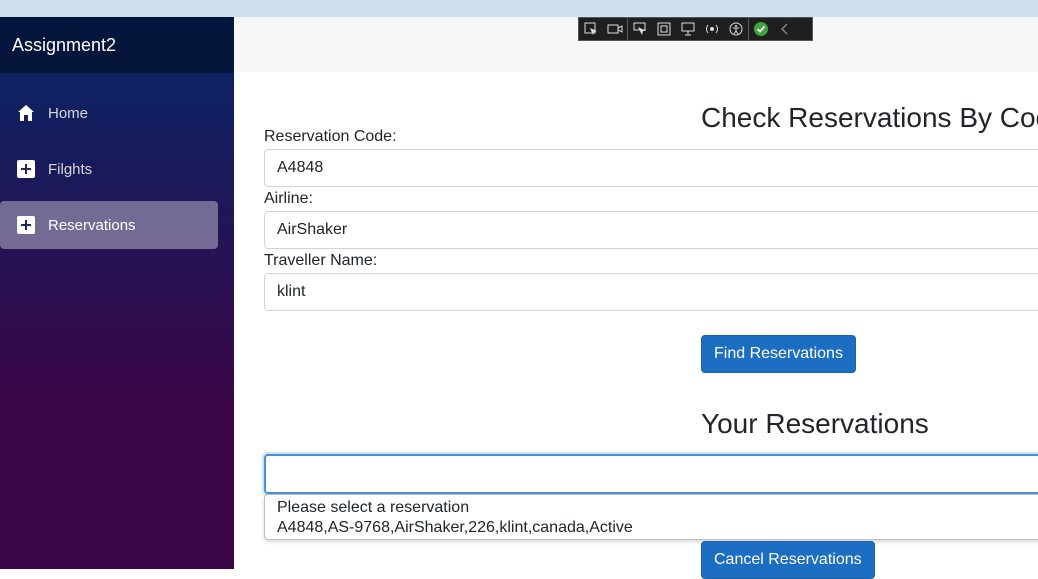  Describe the element at coordinates (321, 260) in the screenshot. I see `traveller-name-label: Traveller Name:` at that location.